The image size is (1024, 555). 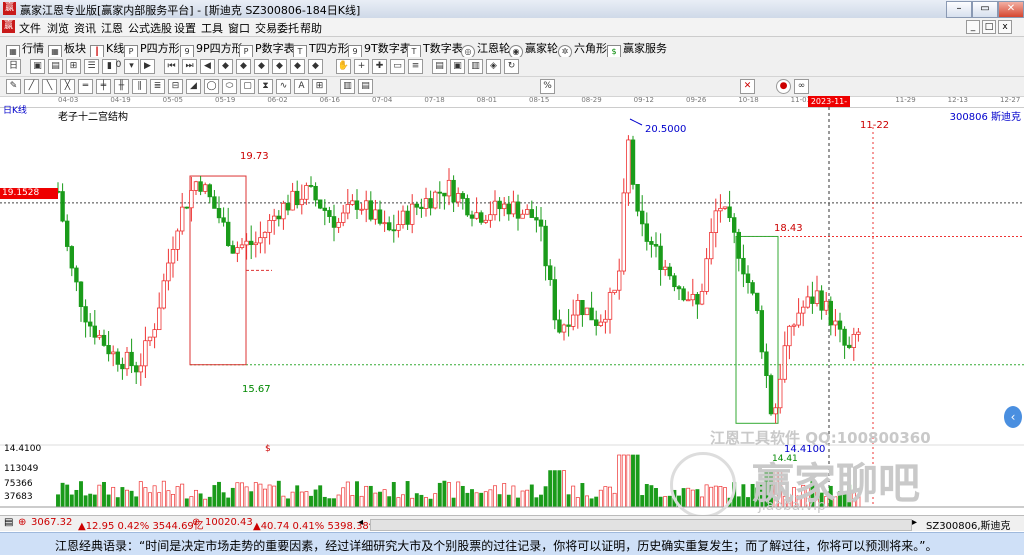 What do you see at coordinates (49, 86) in the screenshot?
I see `tool-line2-icon: ╲` at bounding box center [49, 86].